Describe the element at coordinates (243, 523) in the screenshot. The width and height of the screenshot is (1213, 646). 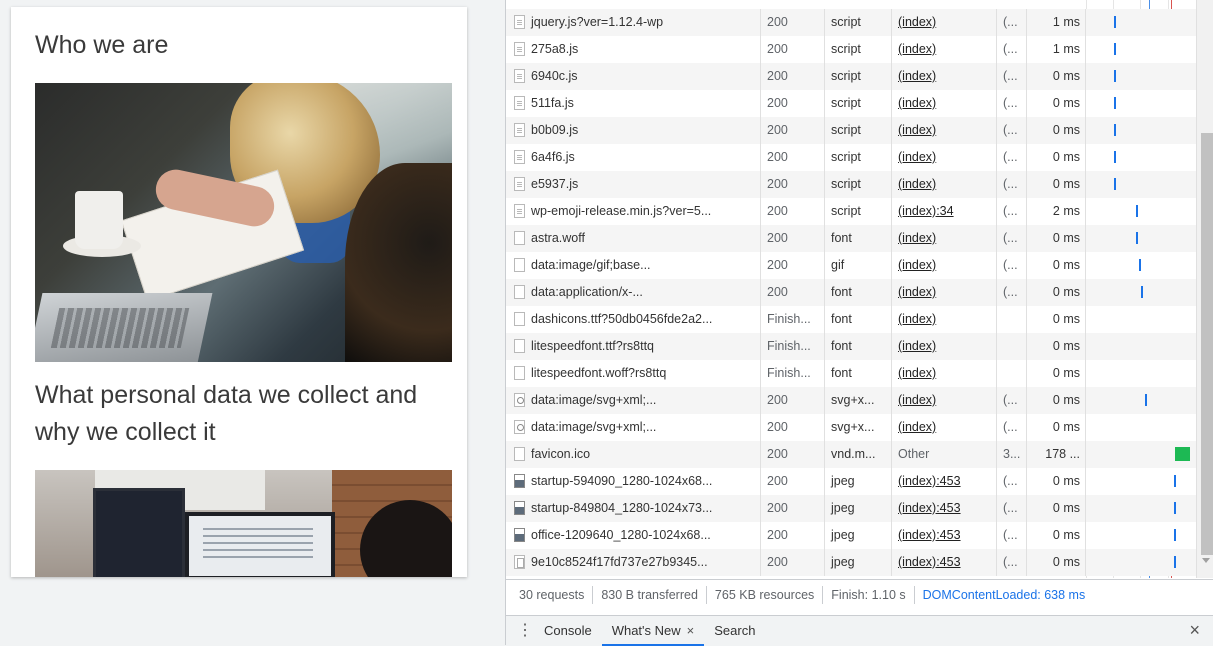
I see `office-computers-photo` at that location.